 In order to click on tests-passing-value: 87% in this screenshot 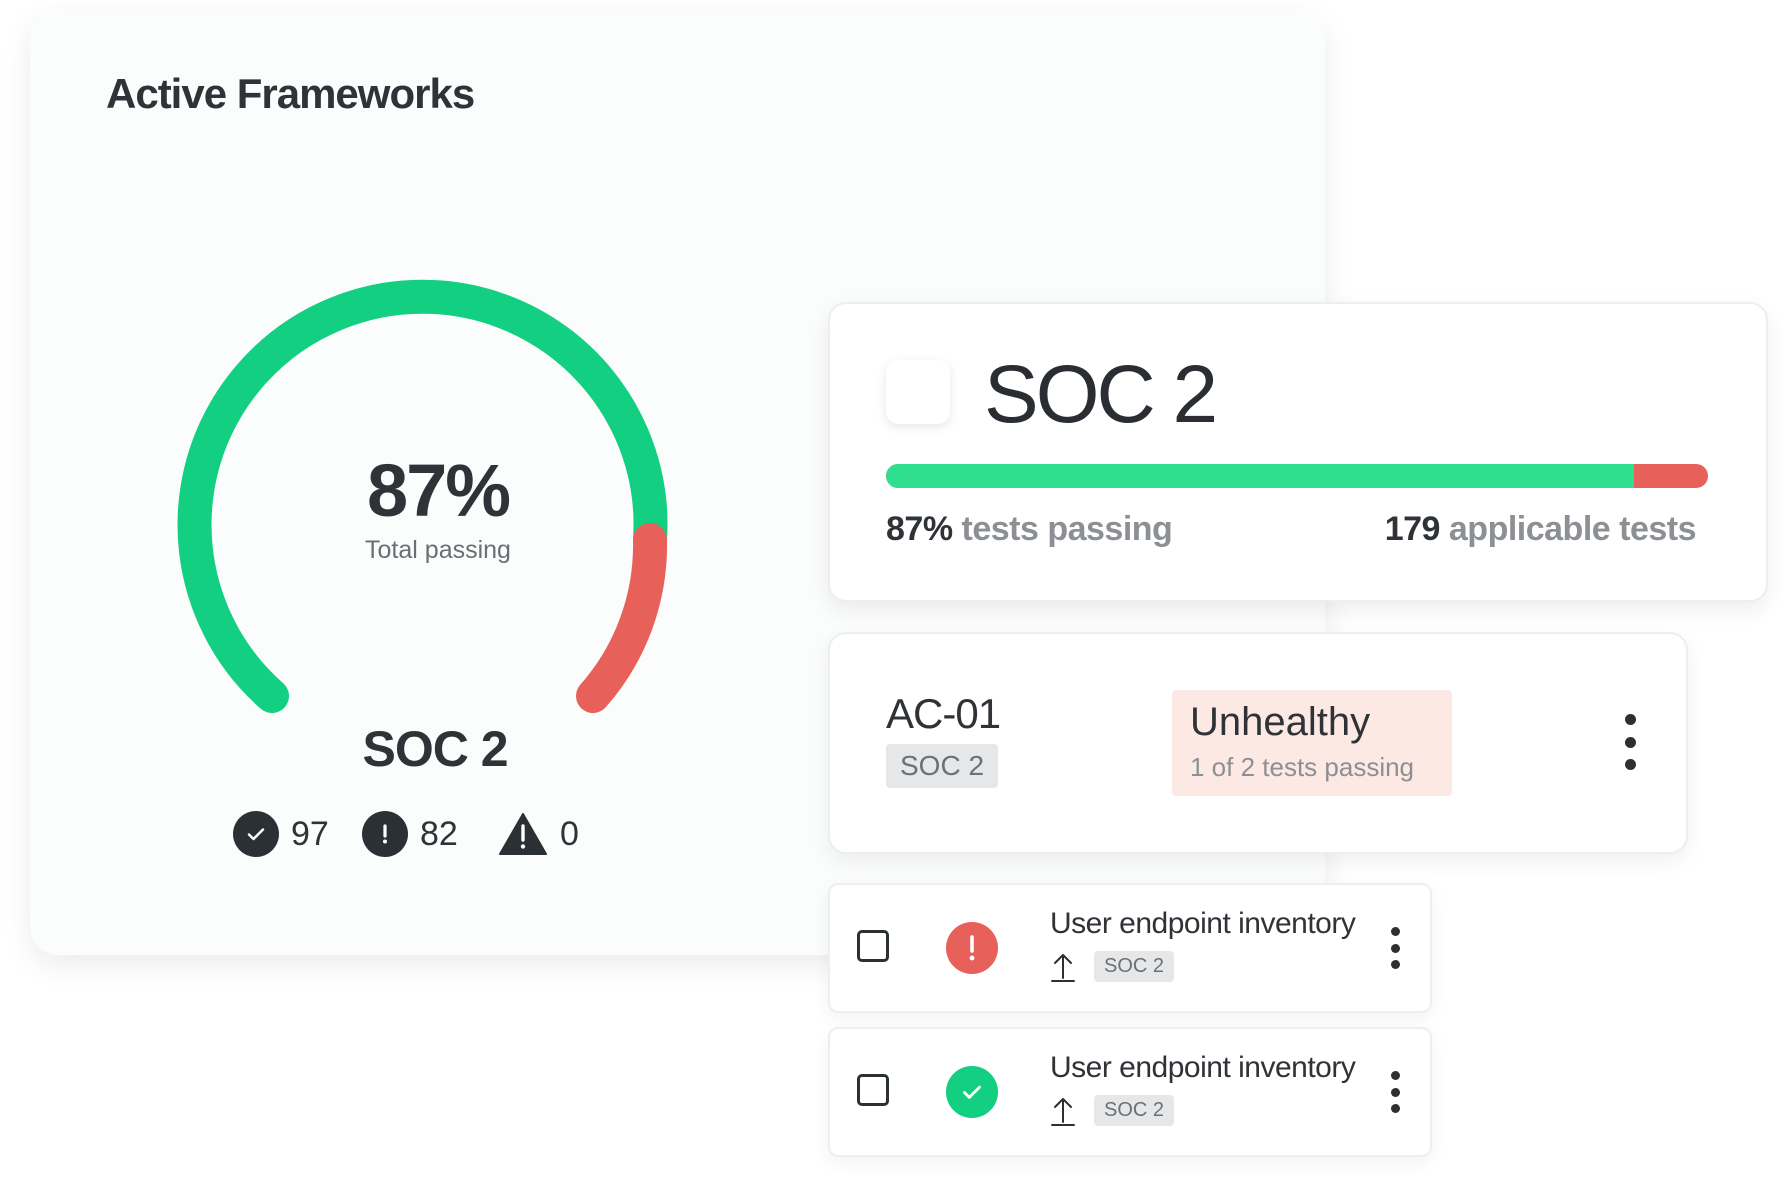, I will do `click(919, 529)`.